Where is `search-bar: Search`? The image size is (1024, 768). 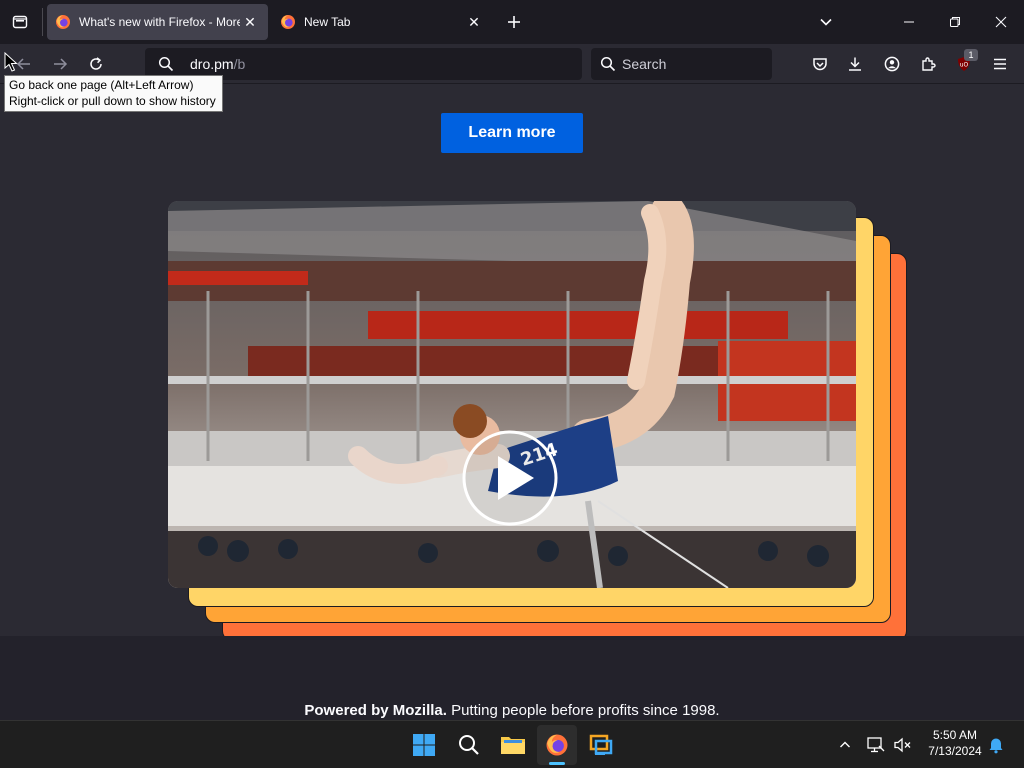
search-bar: Search is located at coordinates (681, 64).